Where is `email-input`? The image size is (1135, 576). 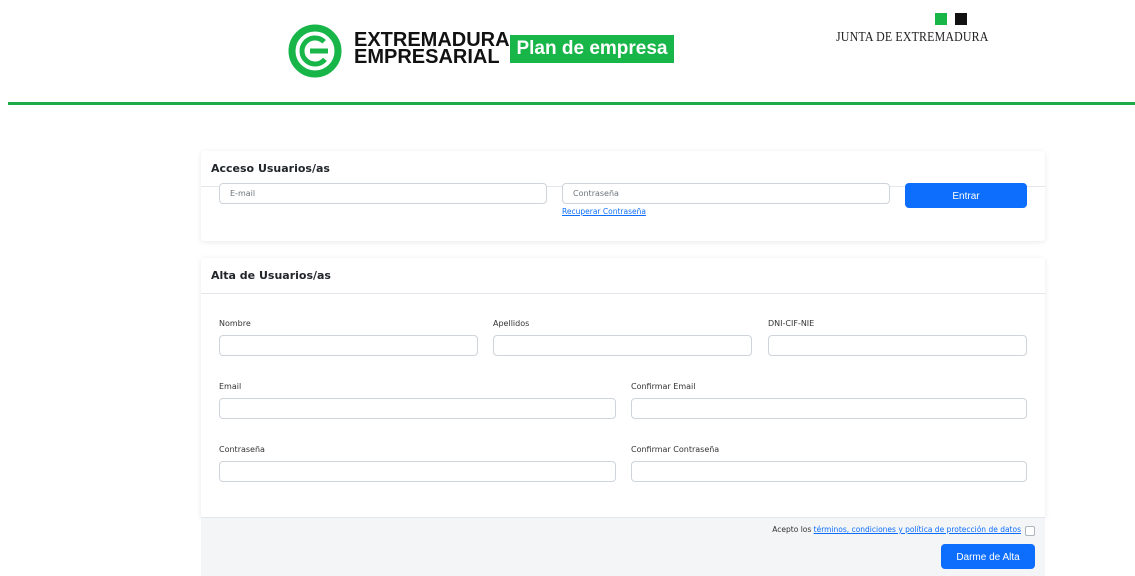
email-input is located at coordinates (417, 408).